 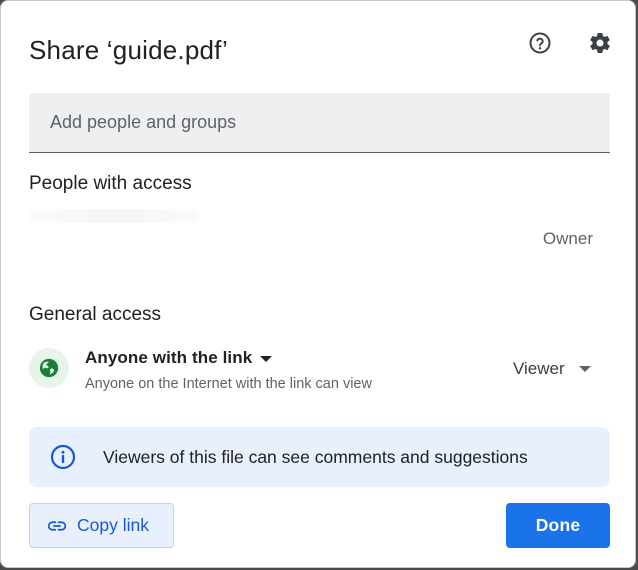 I want to click on access-level-dropdown: Anyone with the link, so click(x=179, y=358).